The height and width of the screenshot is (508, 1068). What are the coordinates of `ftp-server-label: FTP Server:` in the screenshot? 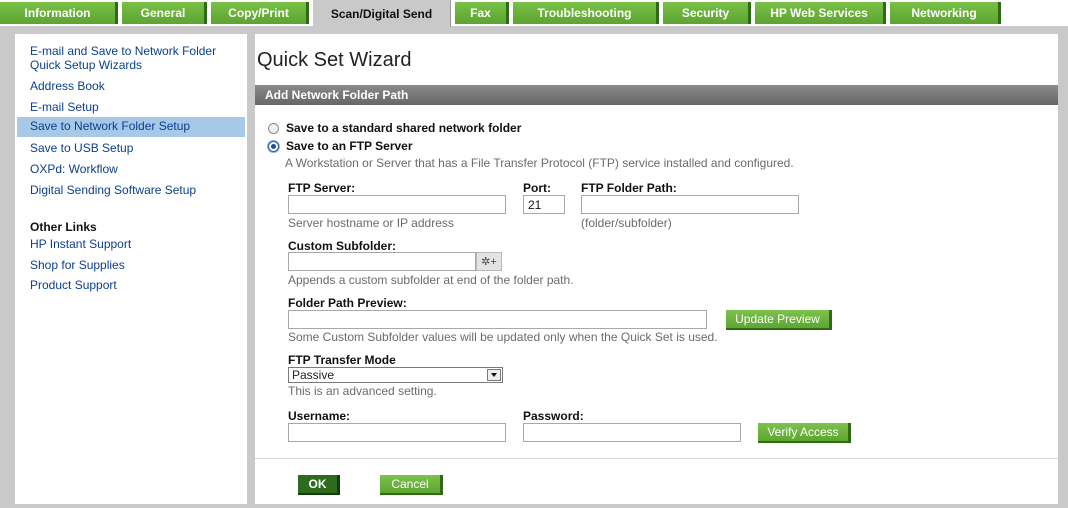 It's located at (322, 188).